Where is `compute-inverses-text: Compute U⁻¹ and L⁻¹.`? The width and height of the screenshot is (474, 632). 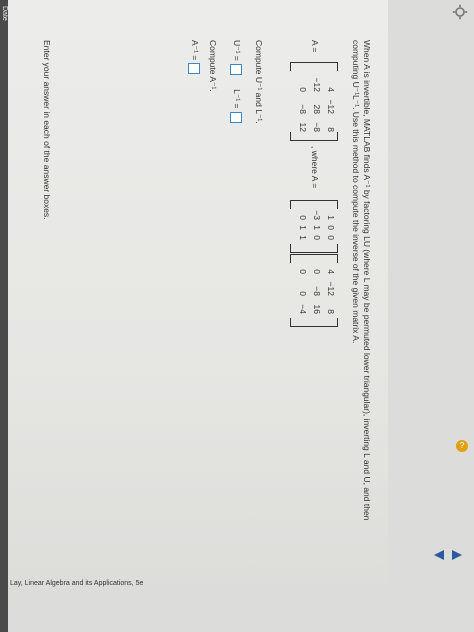
compute-inverses-text: Compute U⁻¹ and L⁻¹. is located at coordinates (259, 82).